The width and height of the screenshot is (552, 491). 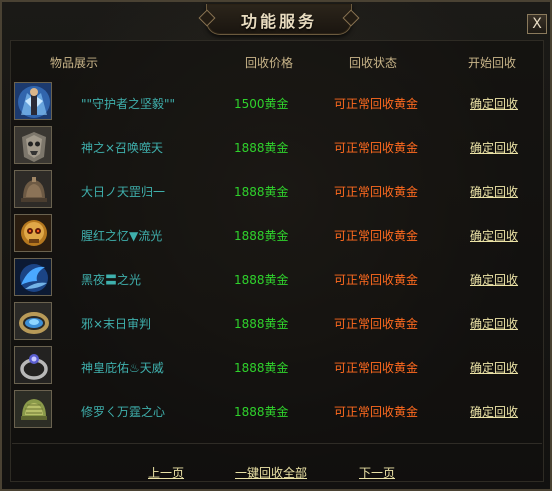 I want to click on green-helmet-icon, so click(x=33, y=409).